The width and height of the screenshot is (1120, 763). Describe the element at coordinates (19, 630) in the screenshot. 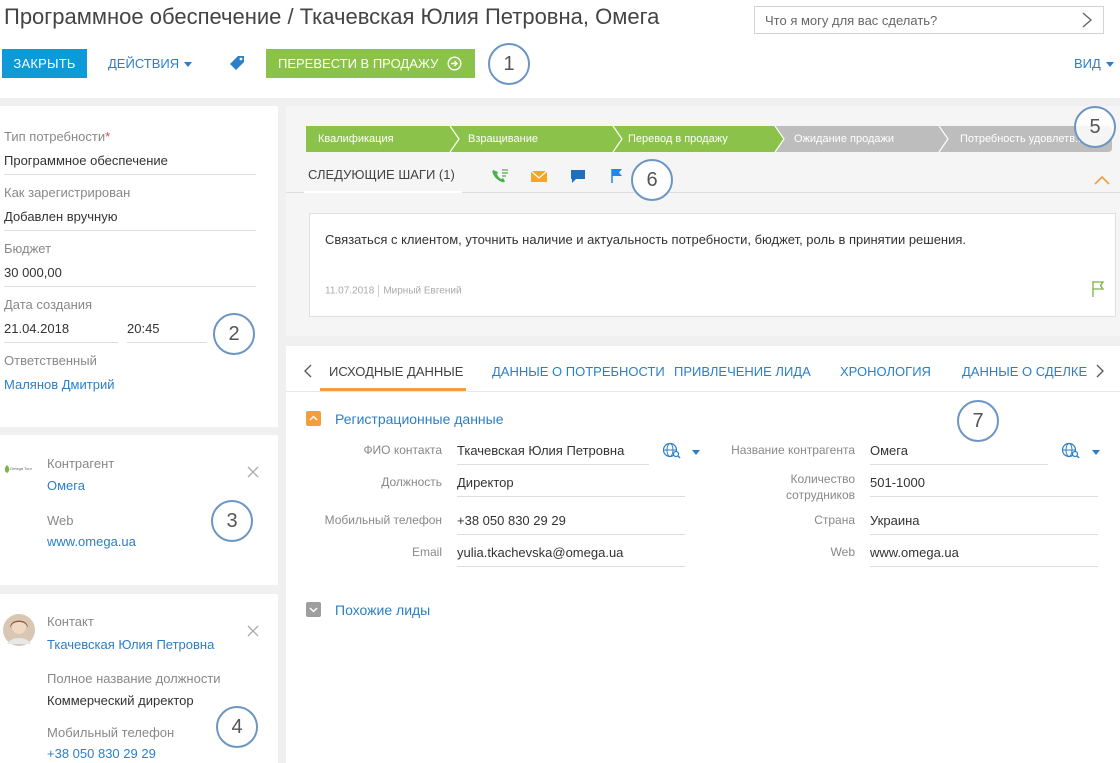

I see `contact-avatar` at that location.